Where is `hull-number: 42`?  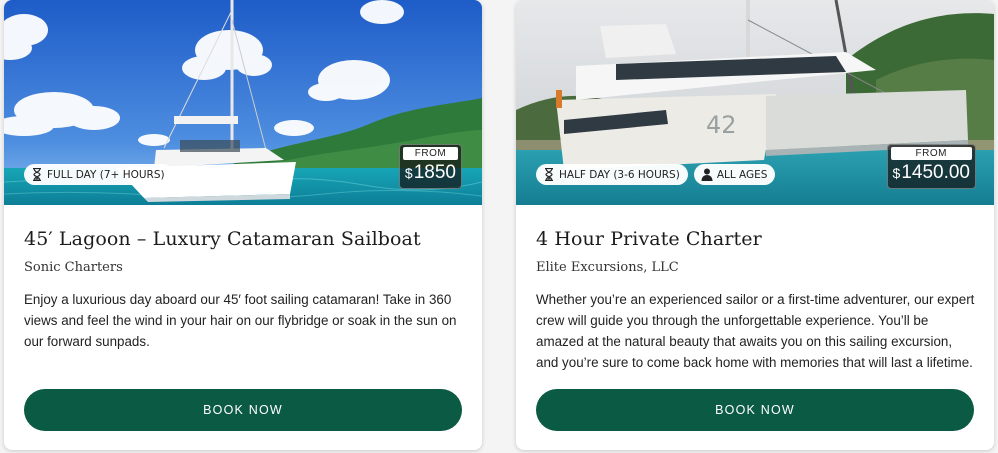
hull-number: 42 is located at coordinates (721, 125).